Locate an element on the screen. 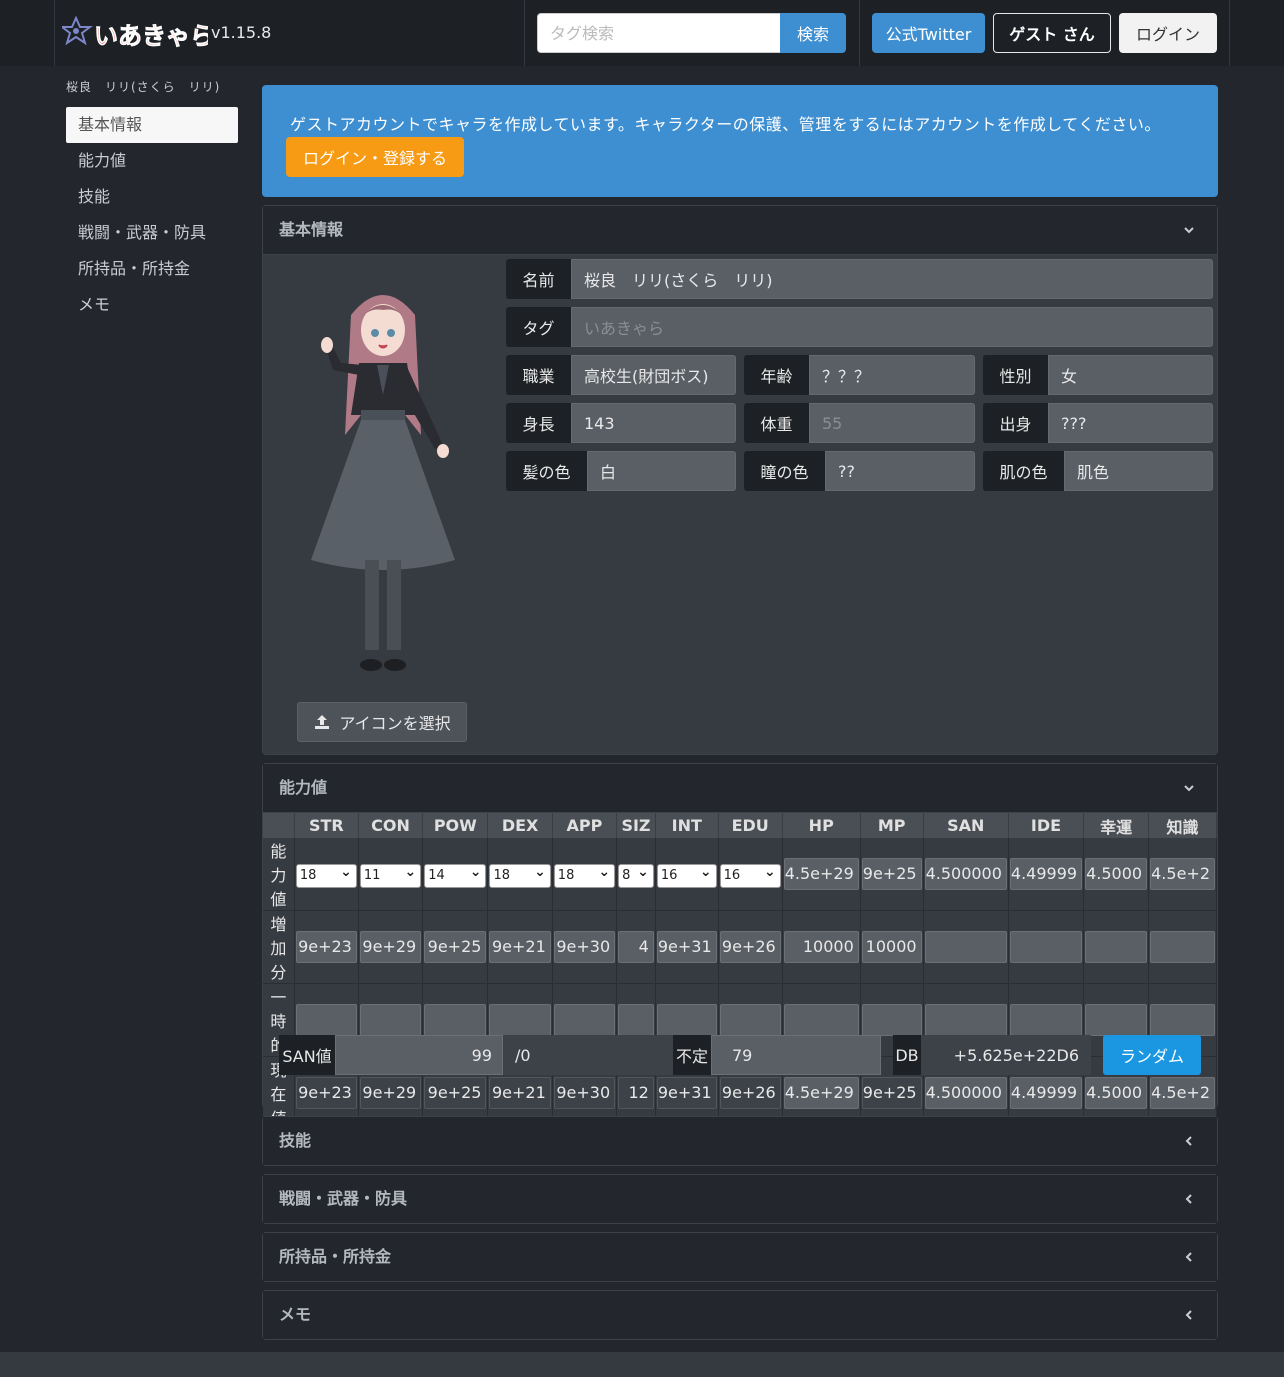 This screenshot has width=1284, height=1377. navbar-divider is located at coordinates (54, 33).